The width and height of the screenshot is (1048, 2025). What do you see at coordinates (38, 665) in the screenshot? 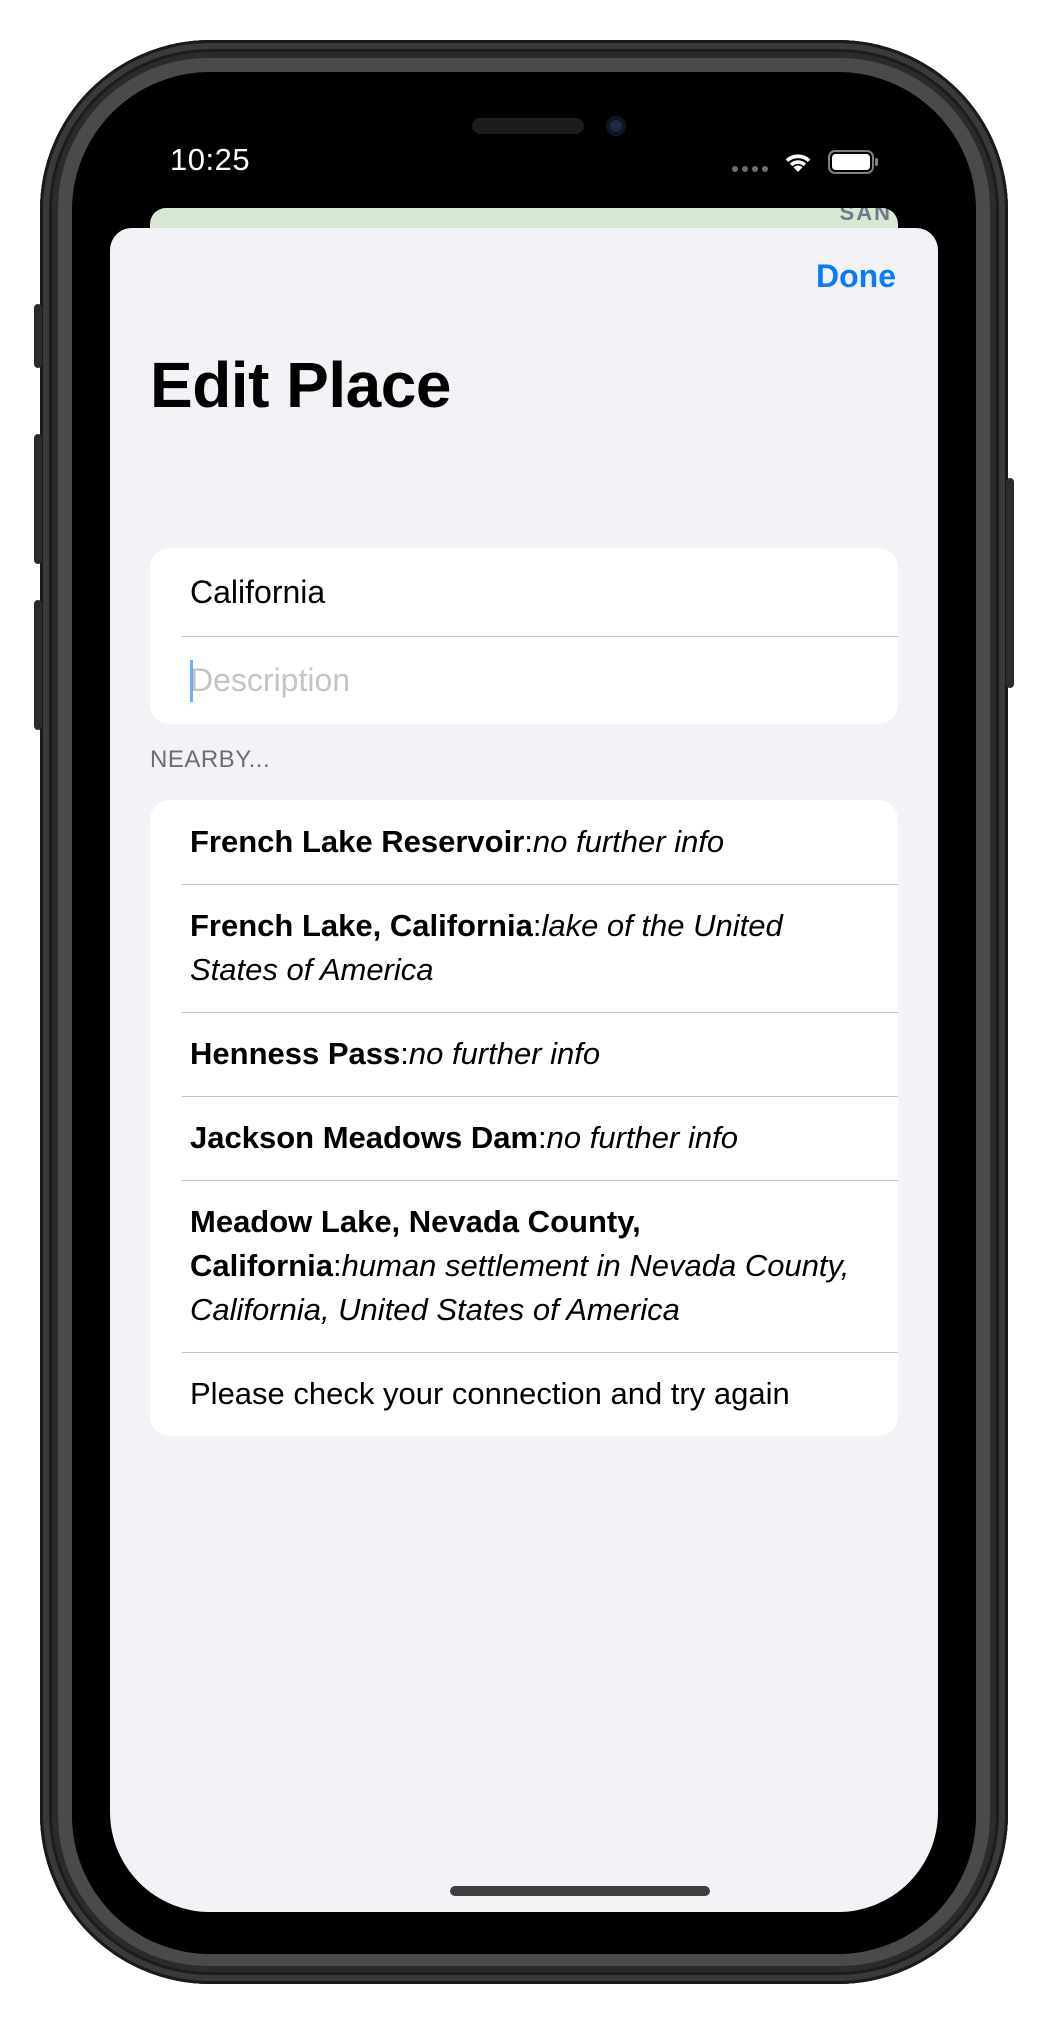
I see `volume-down-button` at bounding box center [38, 665].